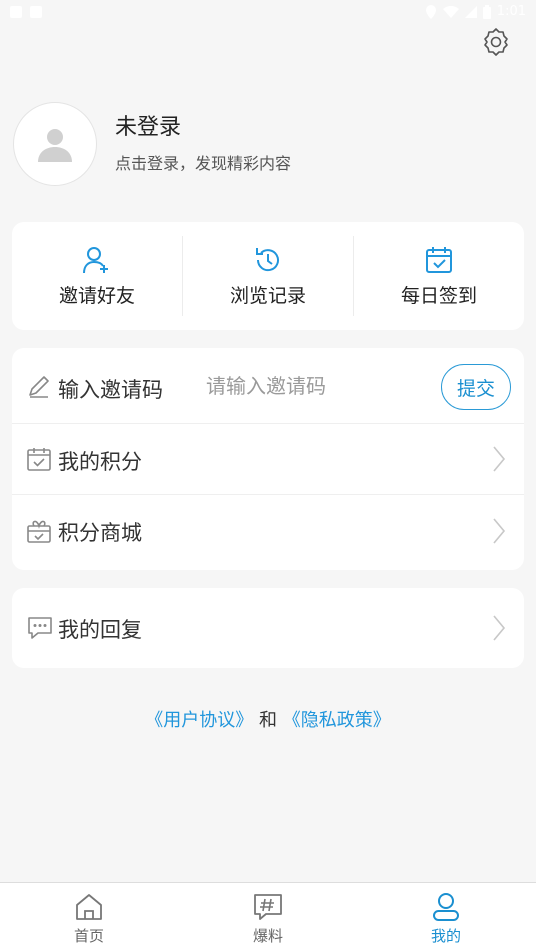  Describe the element at coordinates (40, 628) in the screenshot. I see `chat-icon` at that location.